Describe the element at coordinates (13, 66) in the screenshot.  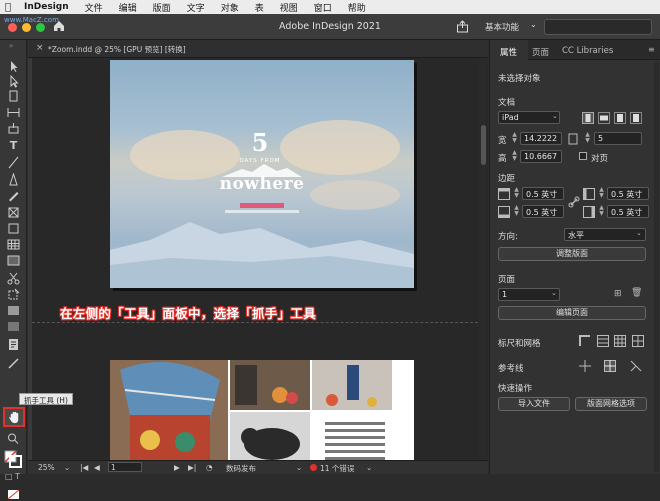
I see `selection-tool-icon` at that location.